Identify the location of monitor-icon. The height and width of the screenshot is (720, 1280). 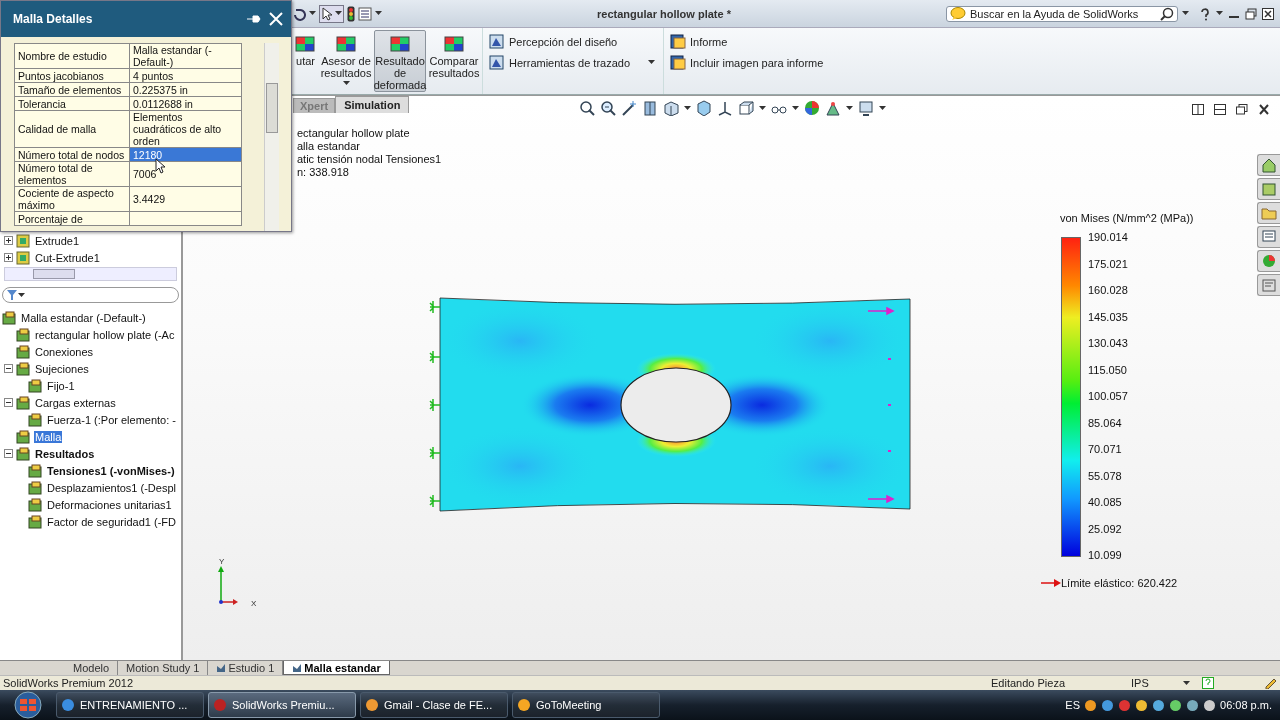
(866, 108).